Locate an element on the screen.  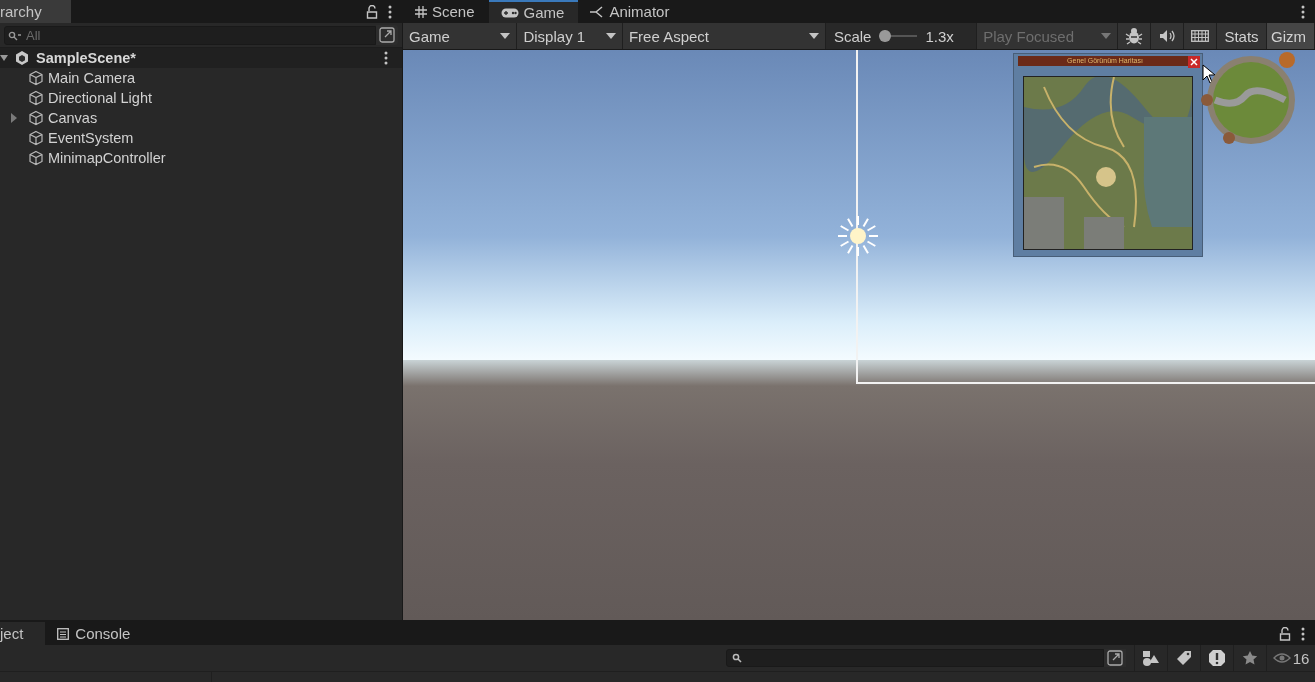
speaker-icon is located at coordinates (1167, 36).